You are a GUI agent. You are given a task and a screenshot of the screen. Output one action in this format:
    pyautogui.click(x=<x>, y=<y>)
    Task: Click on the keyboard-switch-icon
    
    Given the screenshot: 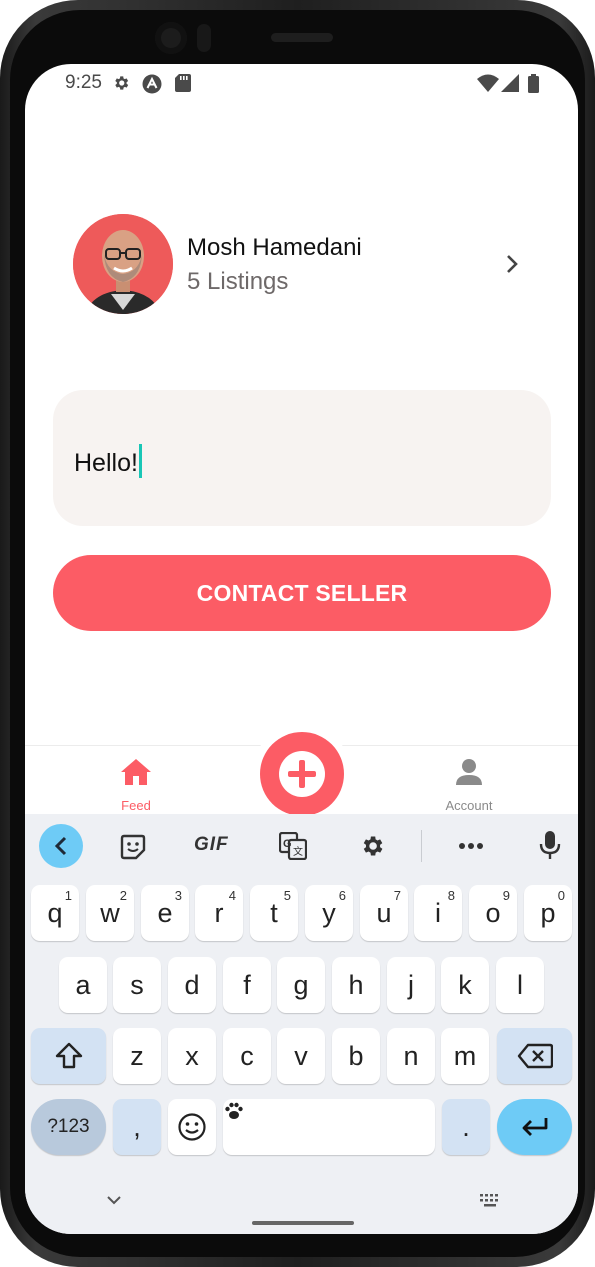 What is the action you would take?
    pyautogui.click(x=490, y=1200)
    